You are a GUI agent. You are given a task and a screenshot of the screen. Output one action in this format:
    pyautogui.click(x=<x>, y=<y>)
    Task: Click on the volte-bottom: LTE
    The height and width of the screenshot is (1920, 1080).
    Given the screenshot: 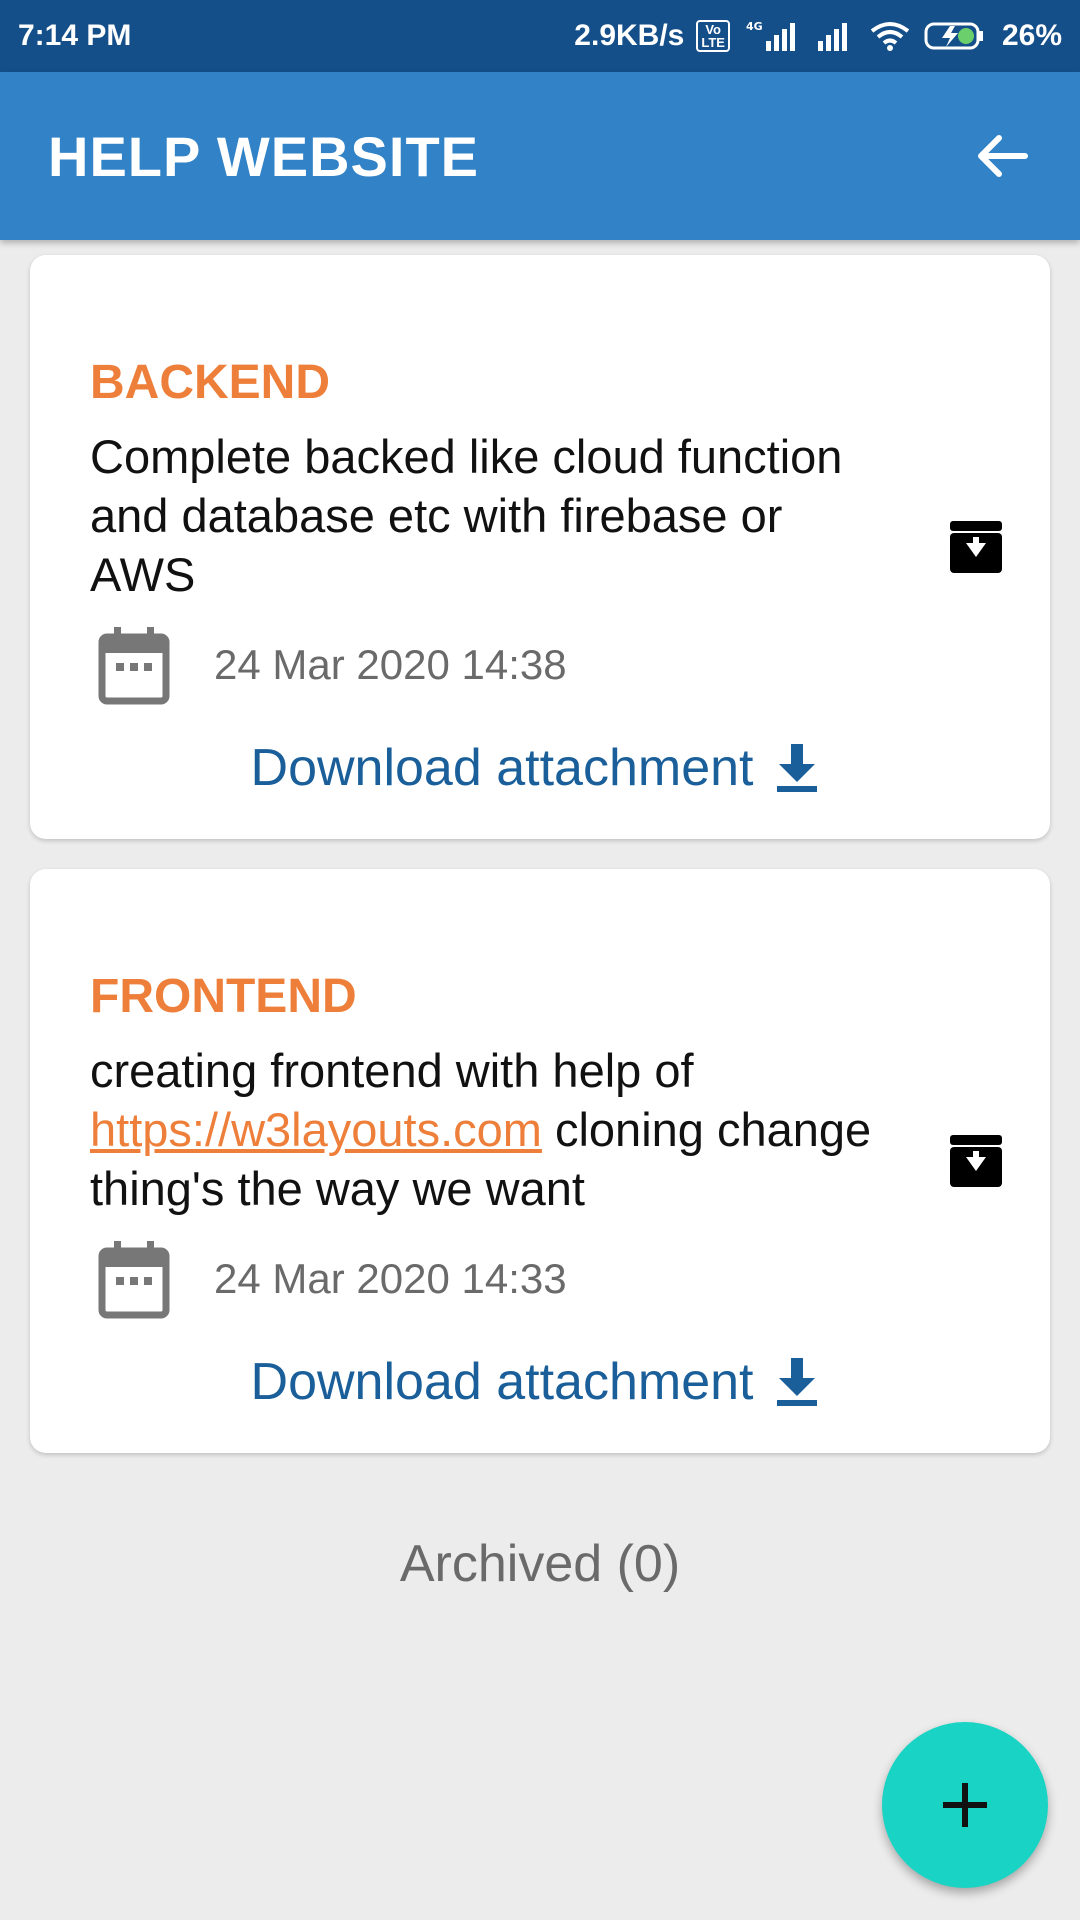 What is the action you would take?
    pyautogui.click(x=713, y=42)
    